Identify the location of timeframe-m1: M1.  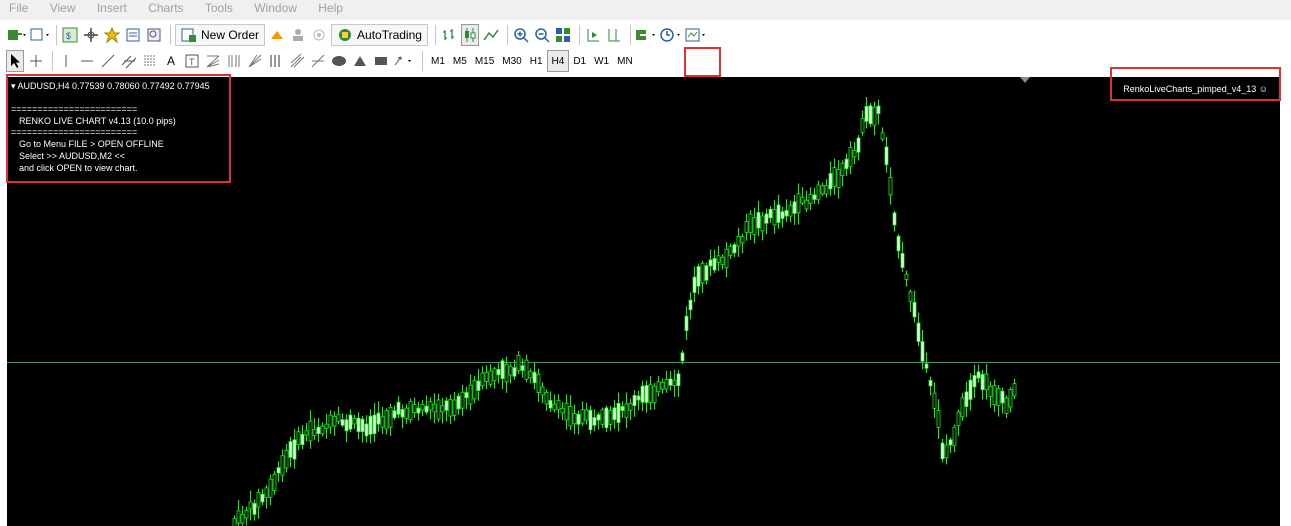
(438, 61).